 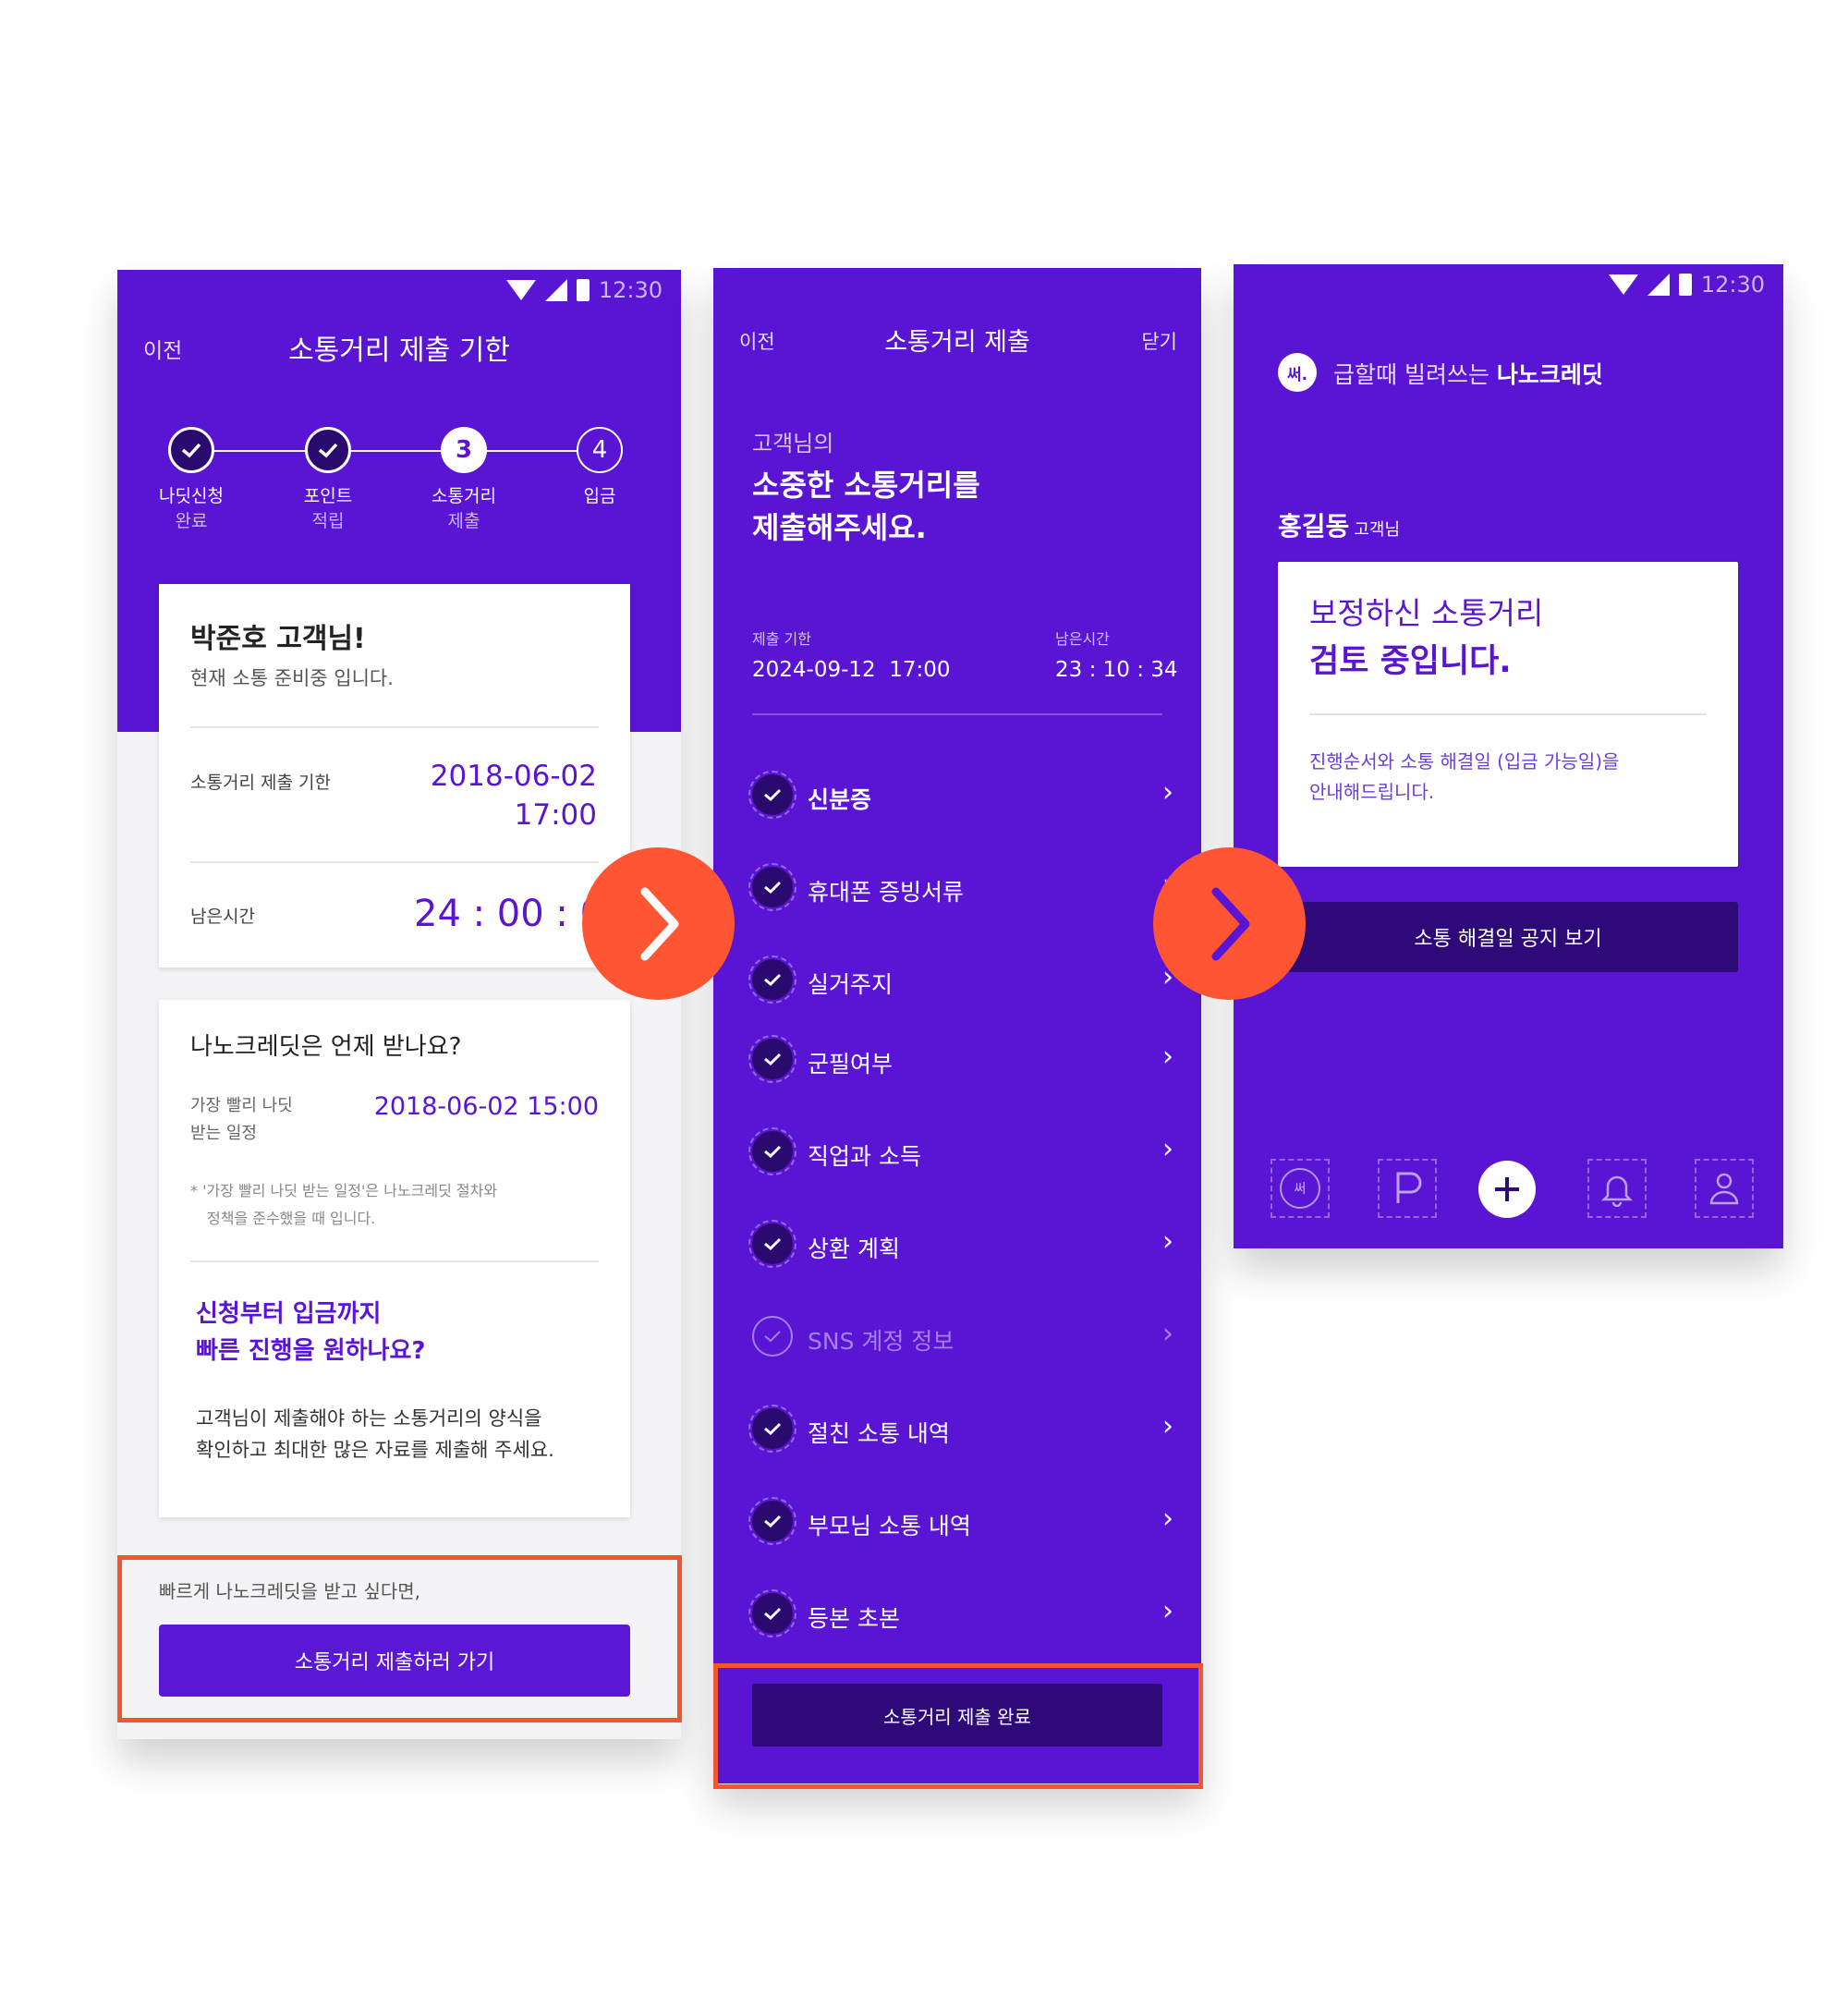 I want to click on tagline-light: 급할때 빌려쓰는, so click(x=1415, y=374).